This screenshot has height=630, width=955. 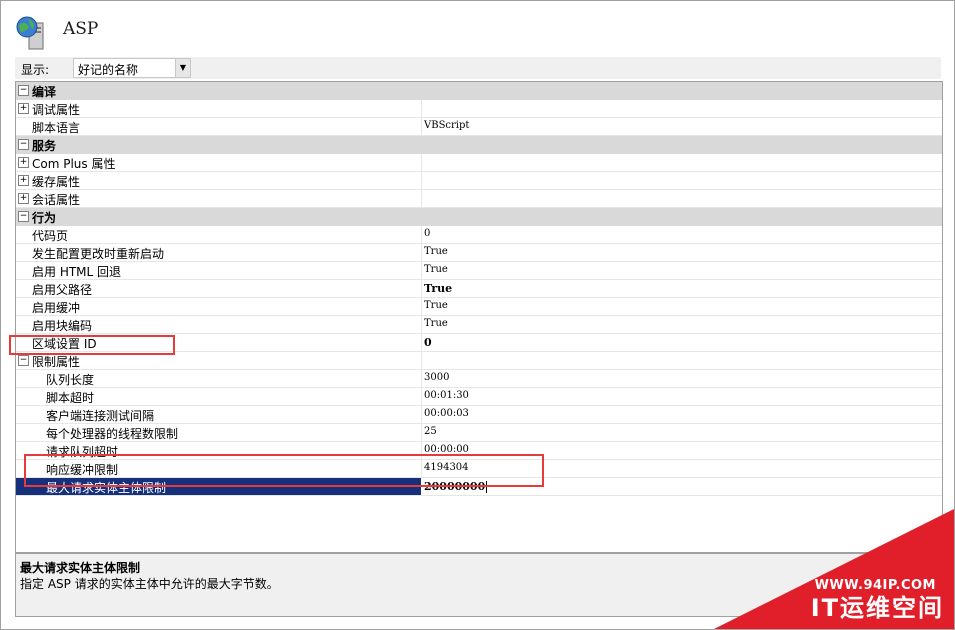 I want to click on property-row-buffering: 启用缓冲 True, so click(x=479, y=307).